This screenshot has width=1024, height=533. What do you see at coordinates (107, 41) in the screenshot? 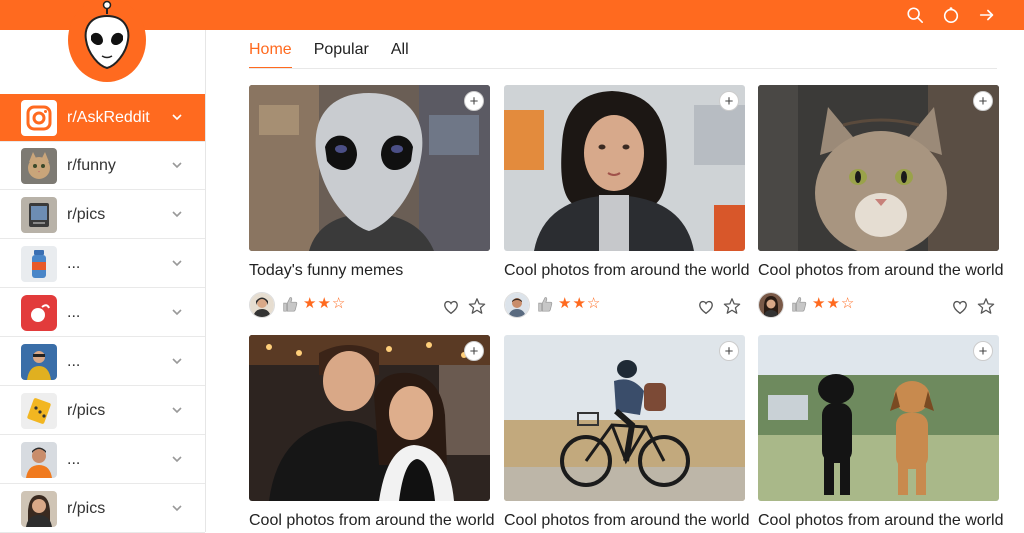
I see `alien-logo` at bounding box center [107, 41].